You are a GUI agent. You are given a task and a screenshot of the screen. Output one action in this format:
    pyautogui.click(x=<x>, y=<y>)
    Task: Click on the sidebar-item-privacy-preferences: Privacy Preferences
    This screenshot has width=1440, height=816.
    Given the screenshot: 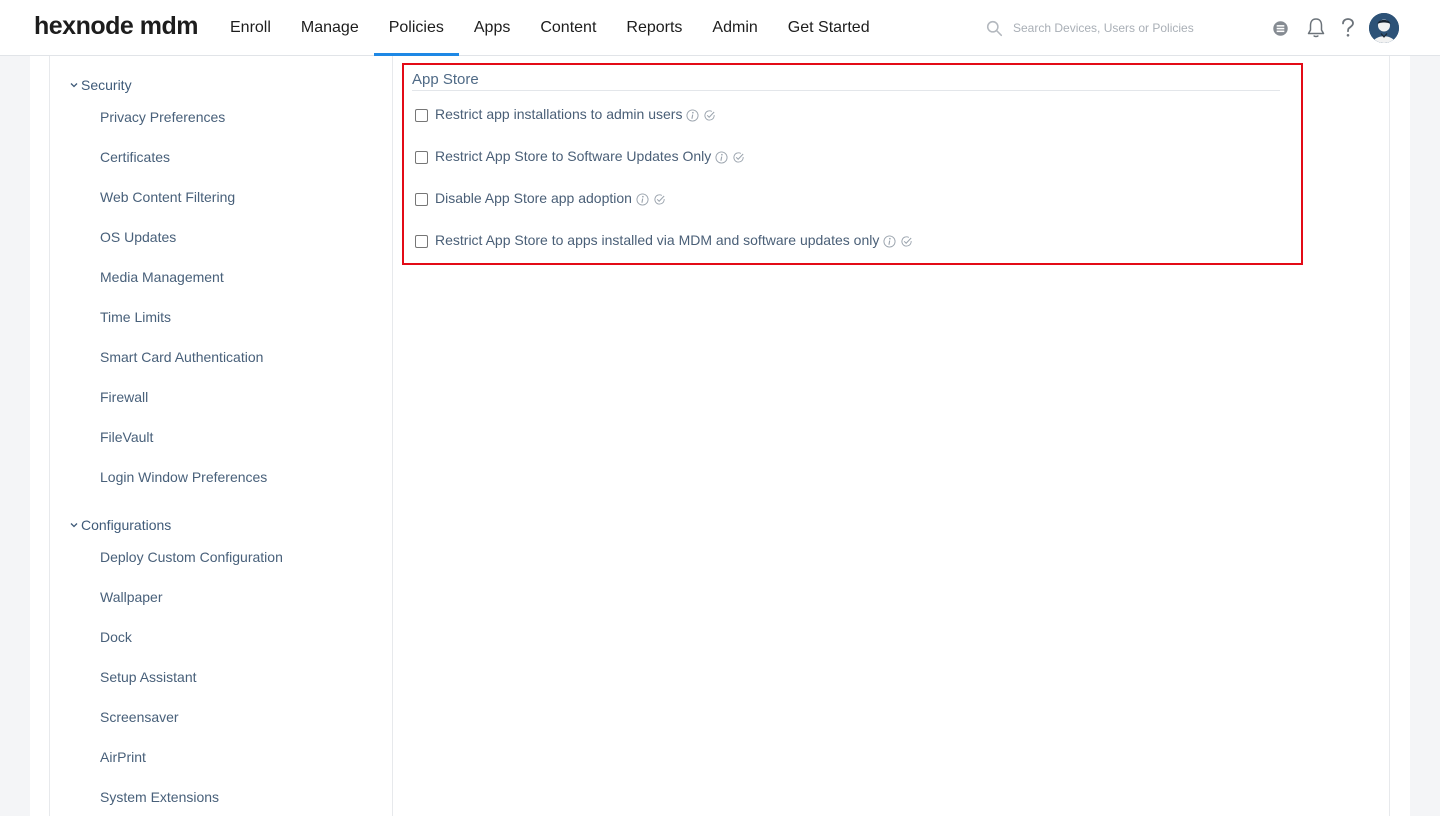 What is the action you would take?
    pyautogui.click(x=162, y=117)
    